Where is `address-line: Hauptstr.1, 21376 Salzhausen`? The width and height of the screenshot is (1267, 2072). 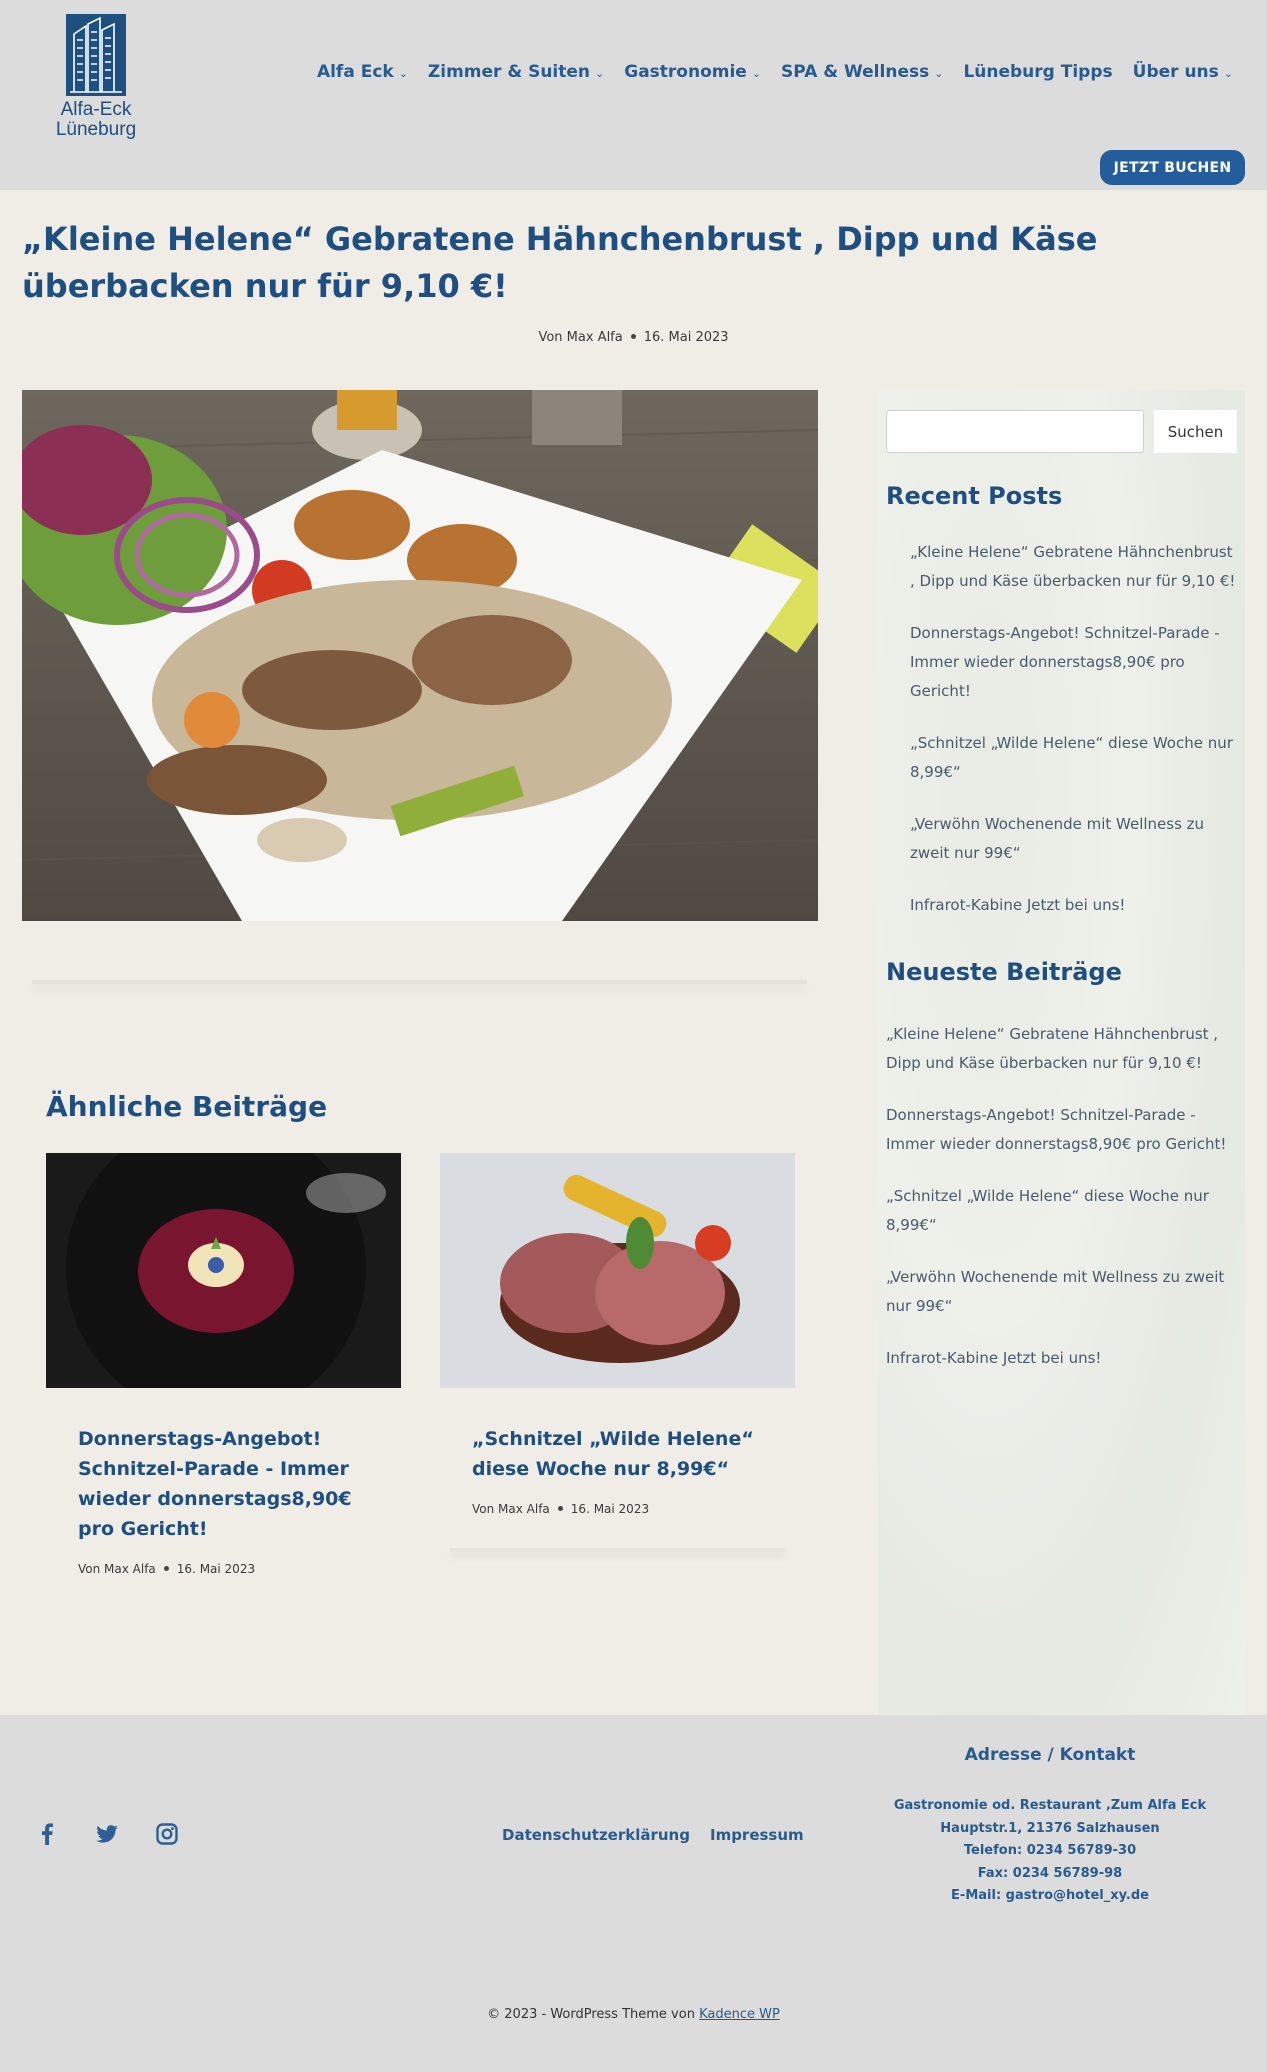 address-line: Hauptstr.1, 21376 Salzhausen is located at coordinates (1050, 1828).